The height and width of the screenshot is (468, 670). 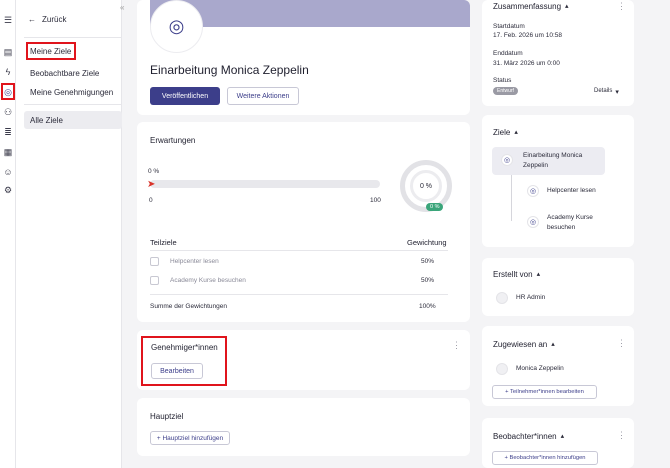 What do you see at coordinates (665, 234) in the screenshot?
I see `scrollbar` at bounding box center [665, 234].